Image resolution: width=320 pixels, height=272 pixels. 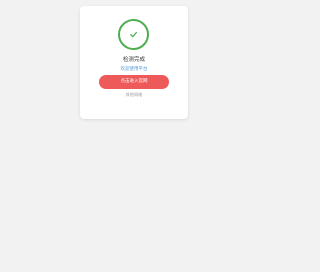 What do you see at coordinates (134, 95) in the screenshot?
I see `other-network-link: 其他网络` at bounding box center [134, 95].